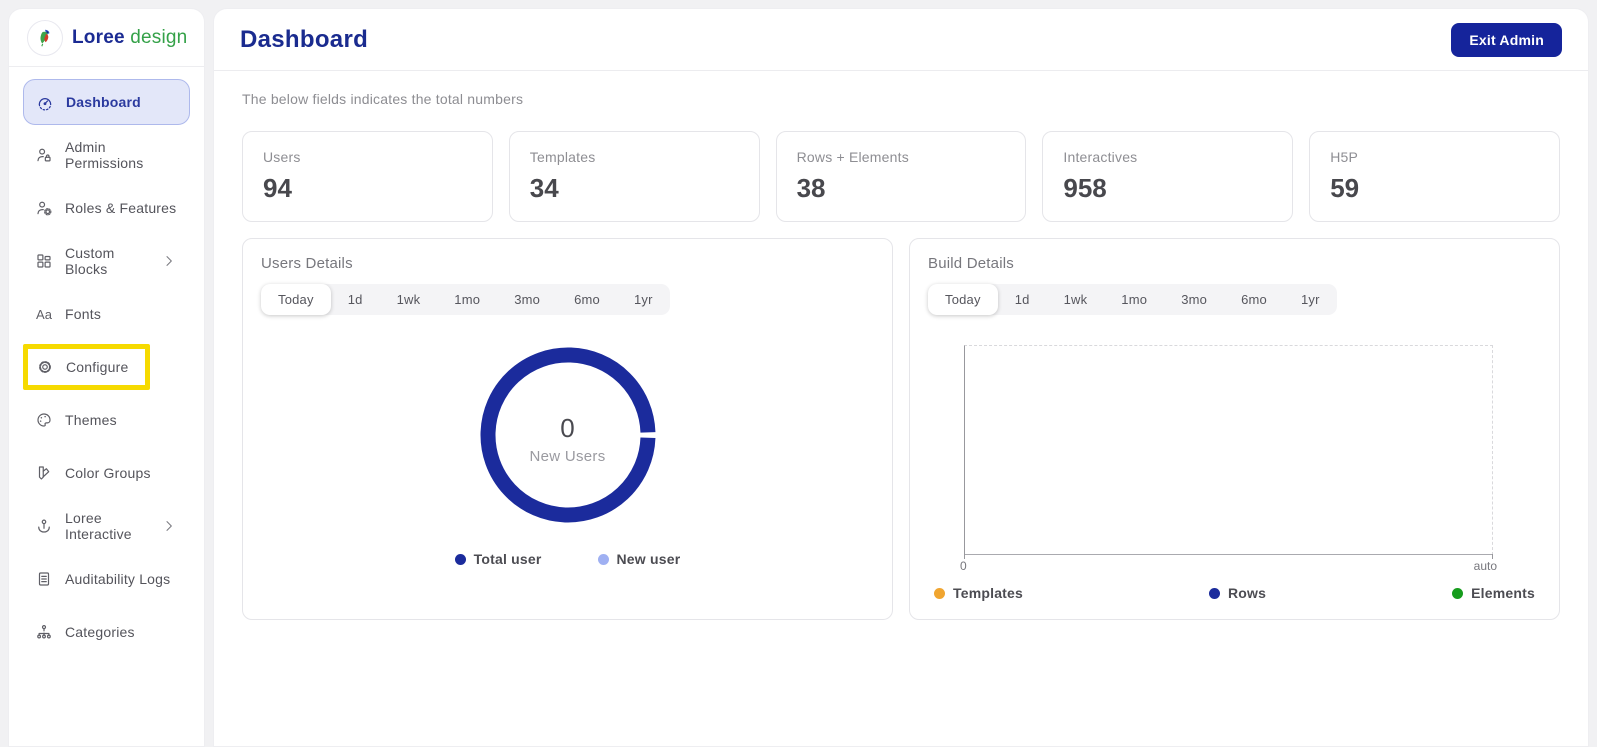  Describe the element at coordinates (45, 367) in the screenshot. I see `gear-icon` at that location.